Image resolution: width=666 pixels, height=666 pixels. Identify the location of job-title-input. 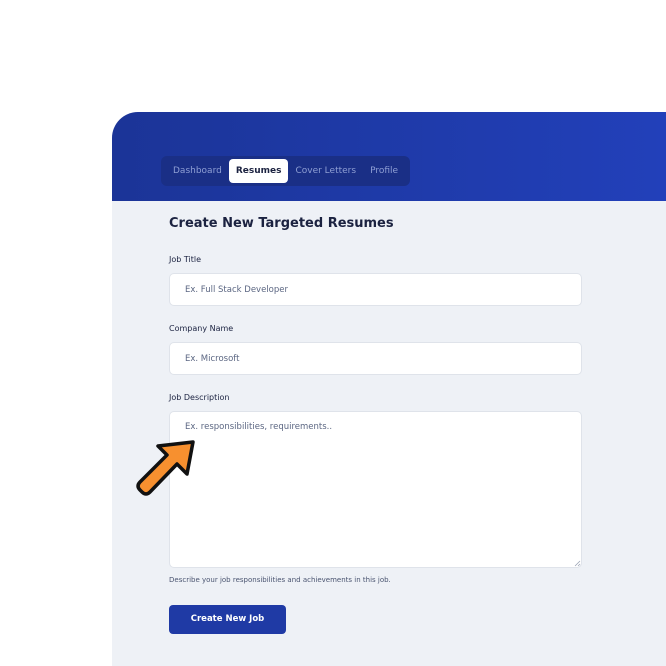
(375, 289).